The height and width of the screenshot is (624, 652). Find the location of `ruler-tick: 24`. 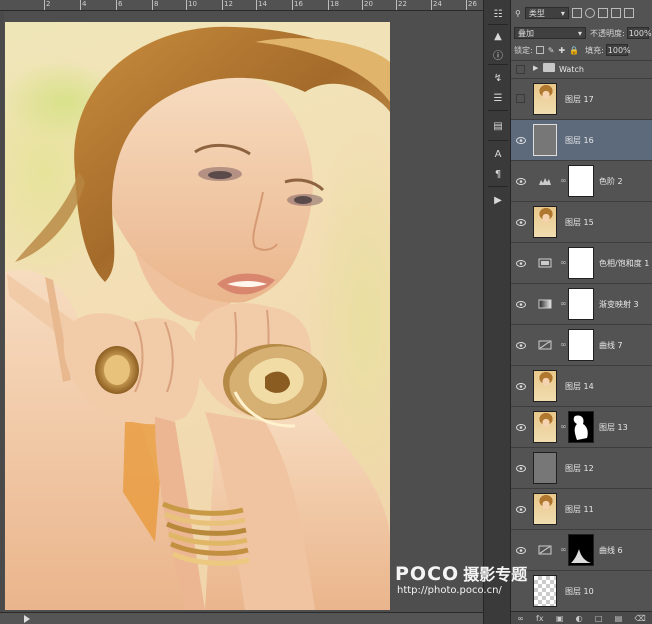

ruler-tick: 24 is located at coordinates (437, 4).